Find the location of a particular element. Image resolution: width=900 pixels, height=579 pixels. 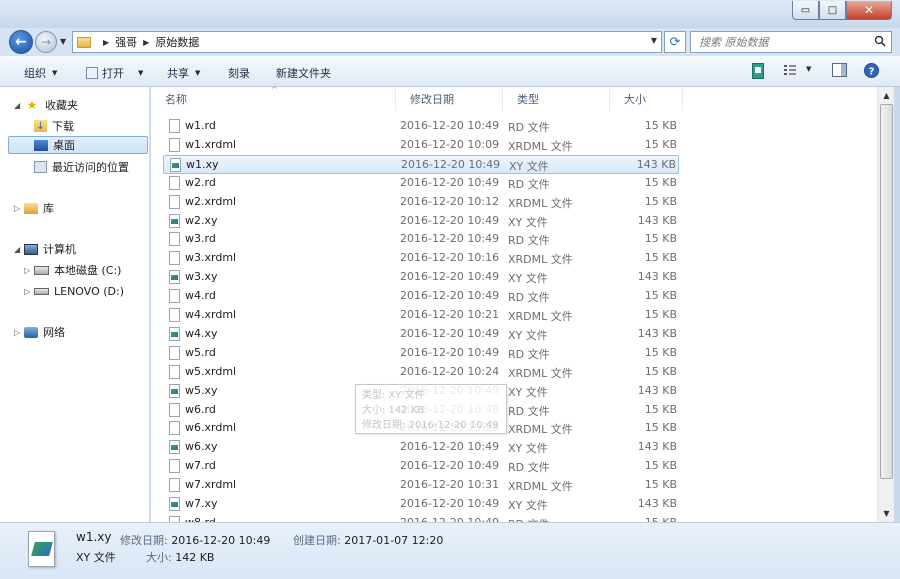

column-header-date: 修改日期 is located at coordinates (449, 99).